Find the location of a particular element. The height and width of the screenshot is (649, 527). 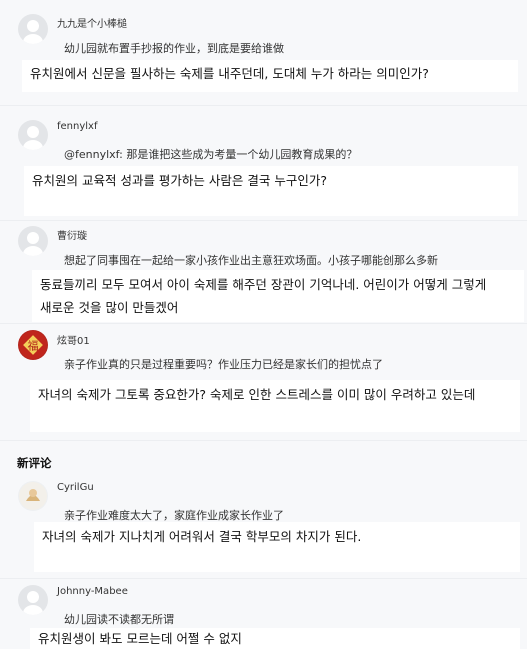

translation-box: 자녀의 숙제가 지나치게 어려워서 결국 학부모의 차지가 된다. is located at coordinates (277, 547).